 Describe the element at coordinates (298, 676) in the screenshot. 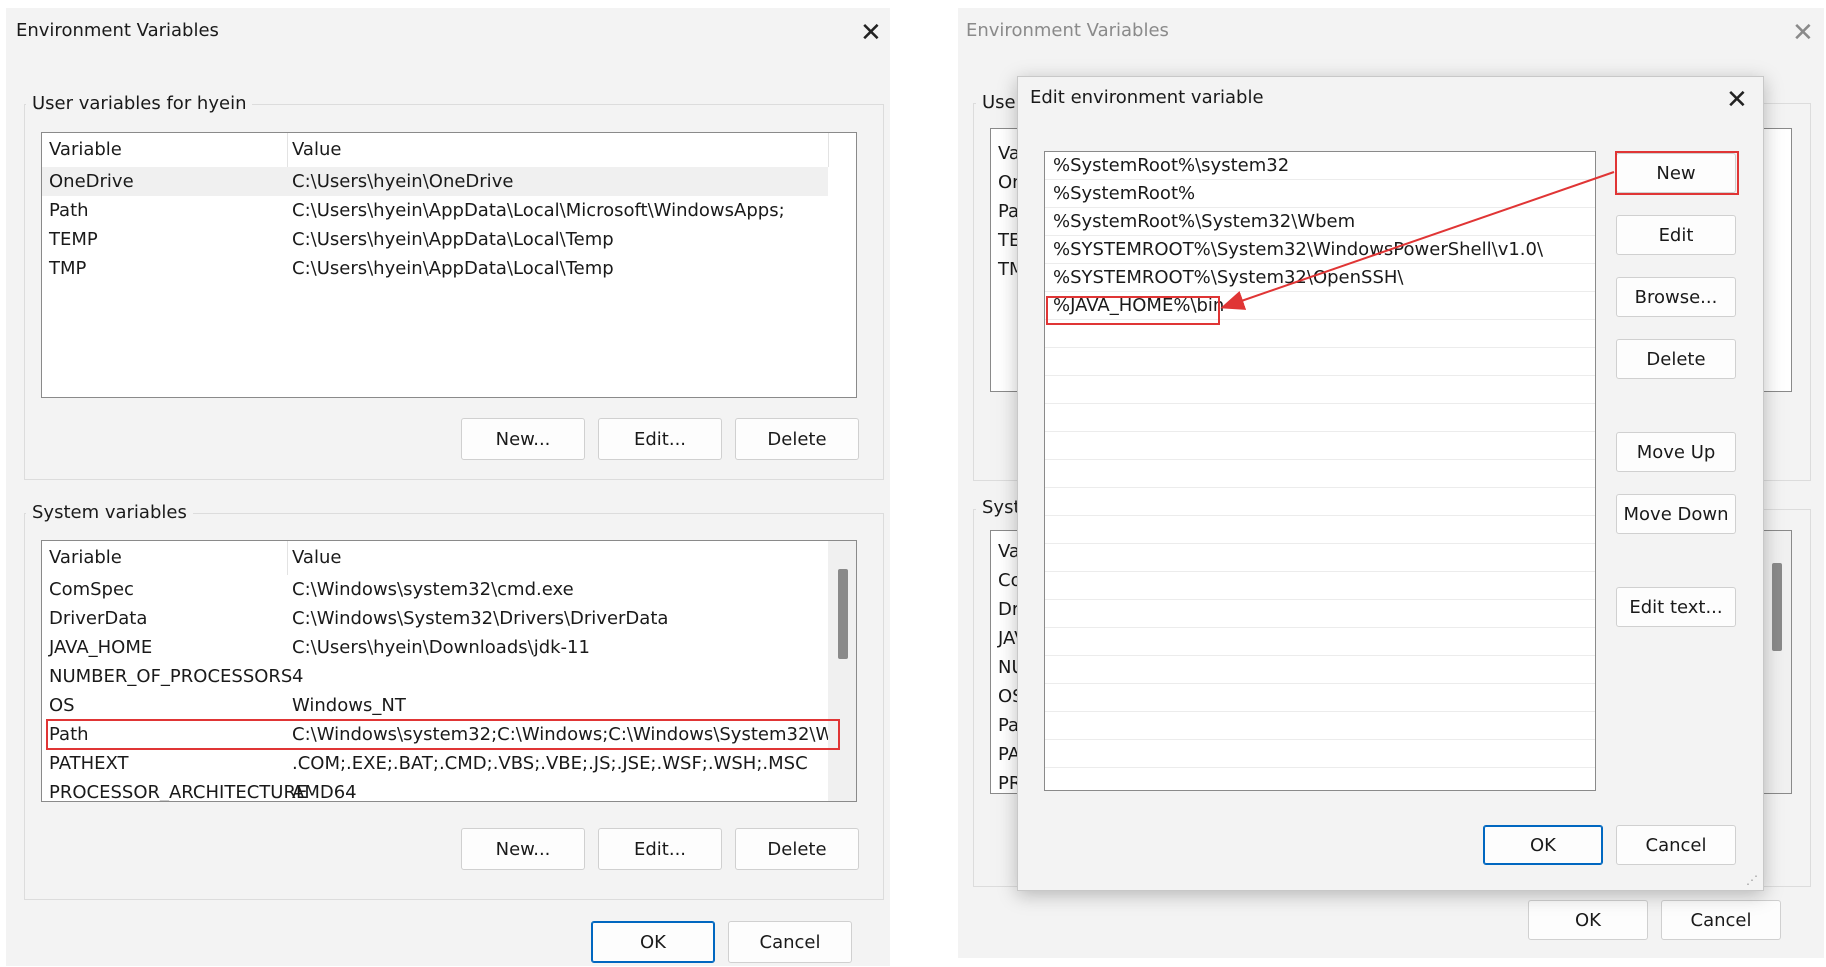

I see `variable-value: 4` at that location.